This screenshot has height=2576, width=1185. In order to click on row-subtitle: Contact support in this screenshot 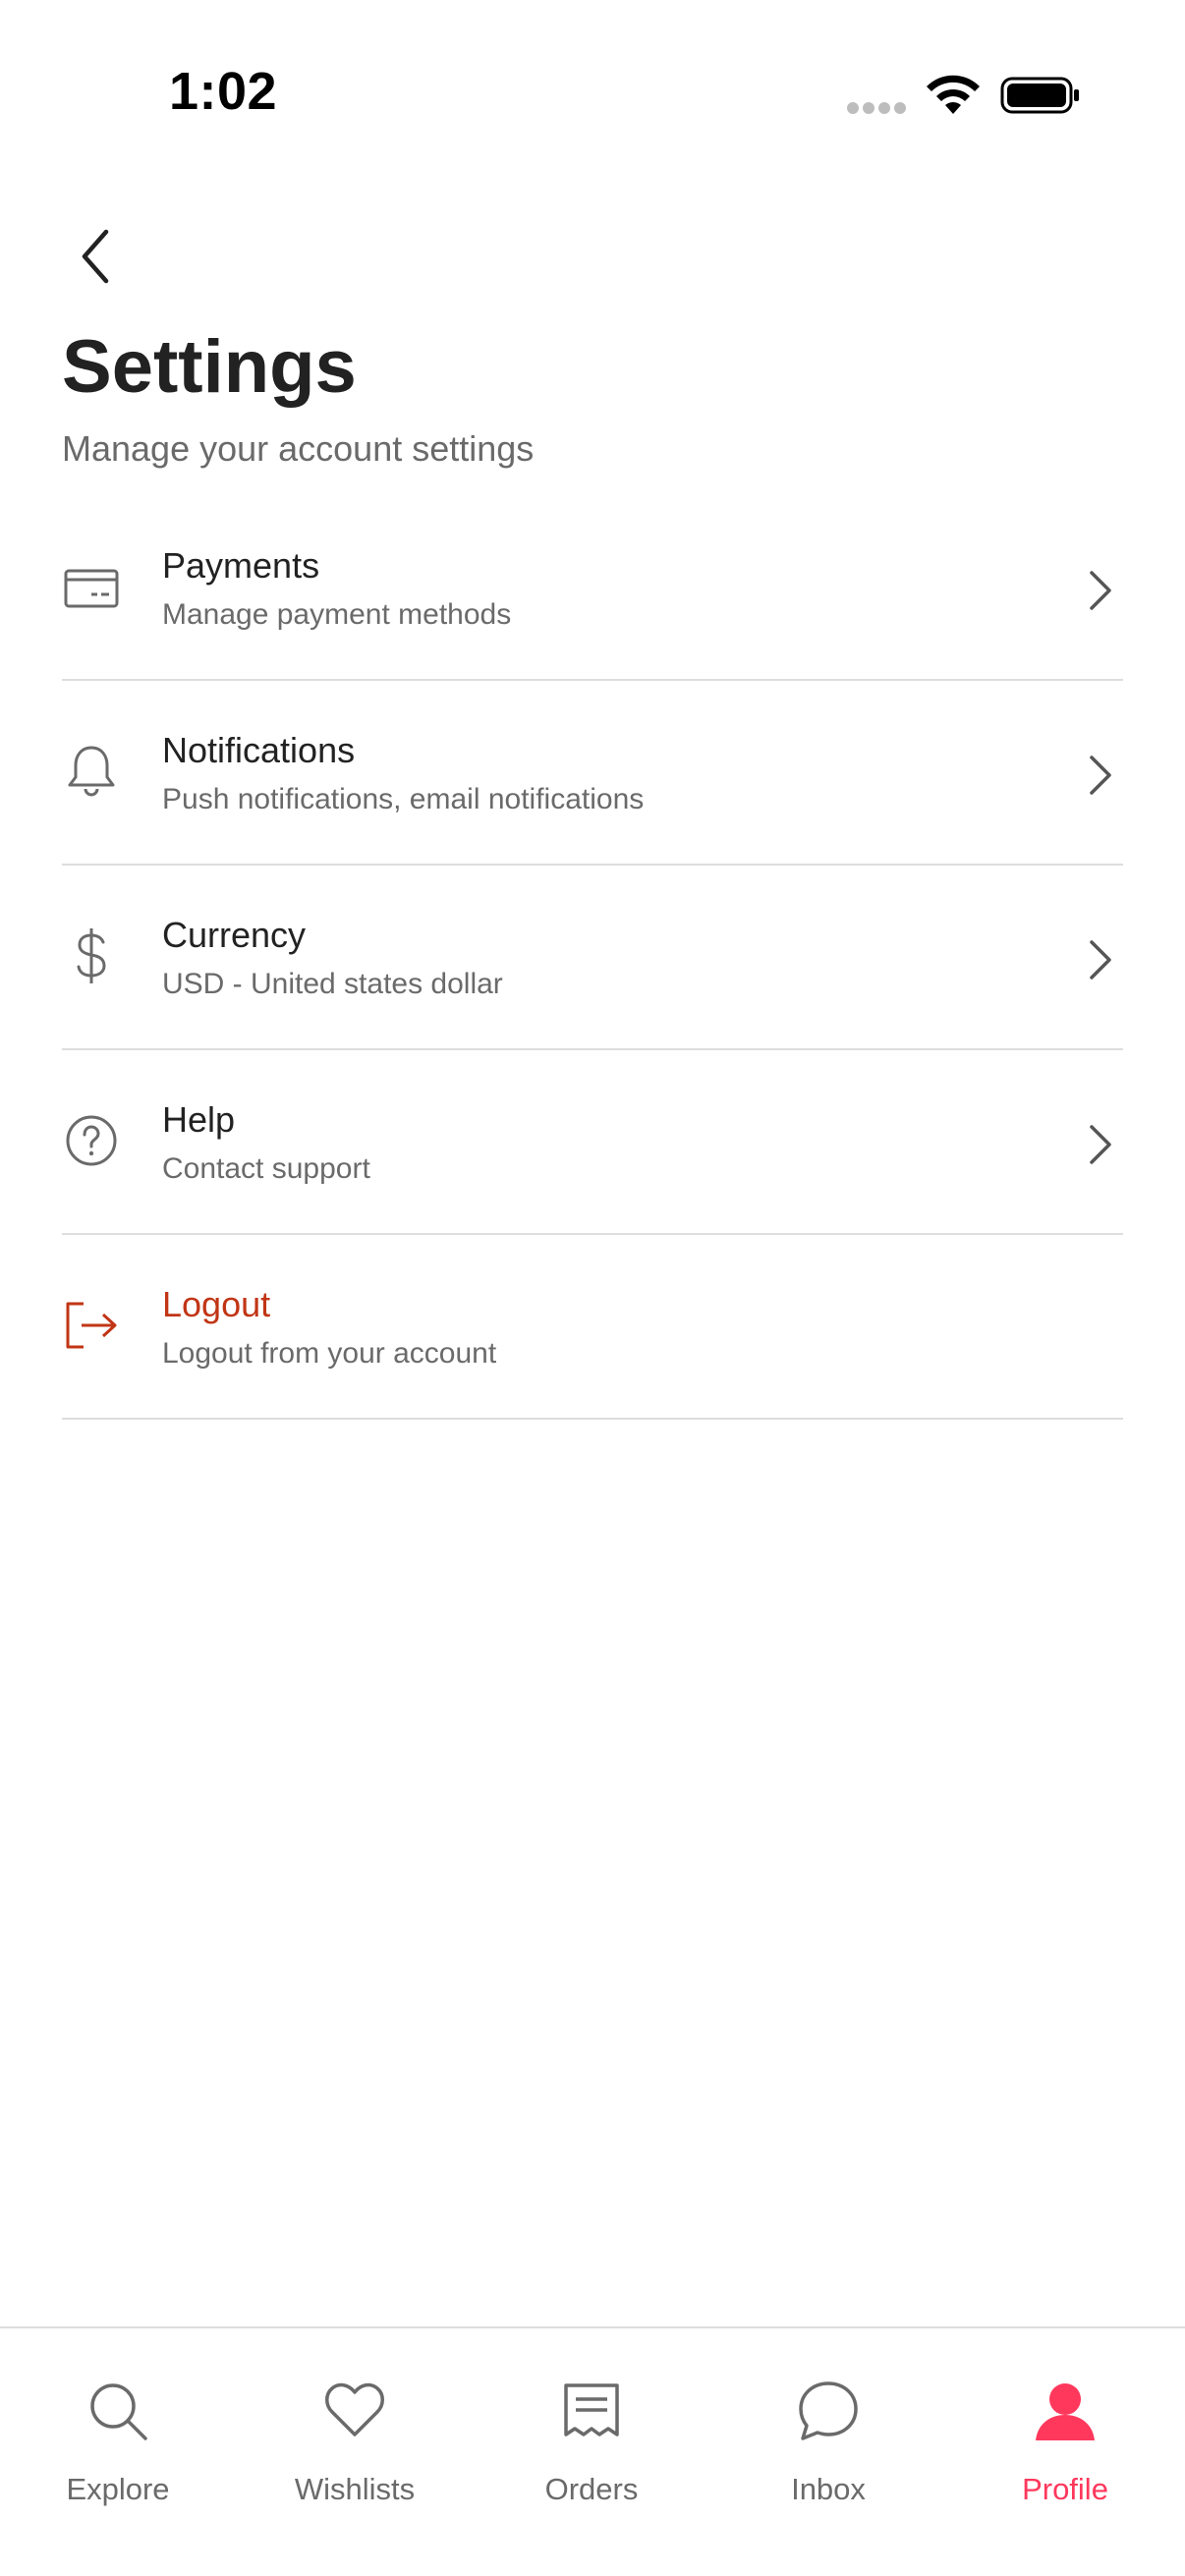, I will do `click(266, 1168)`.